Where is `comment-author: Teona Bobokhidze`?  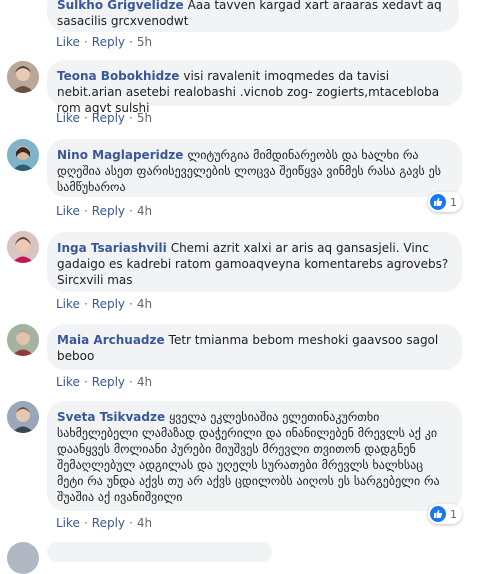 comment-author: Teona Bobokhidze is located at coordinates (118, 76).